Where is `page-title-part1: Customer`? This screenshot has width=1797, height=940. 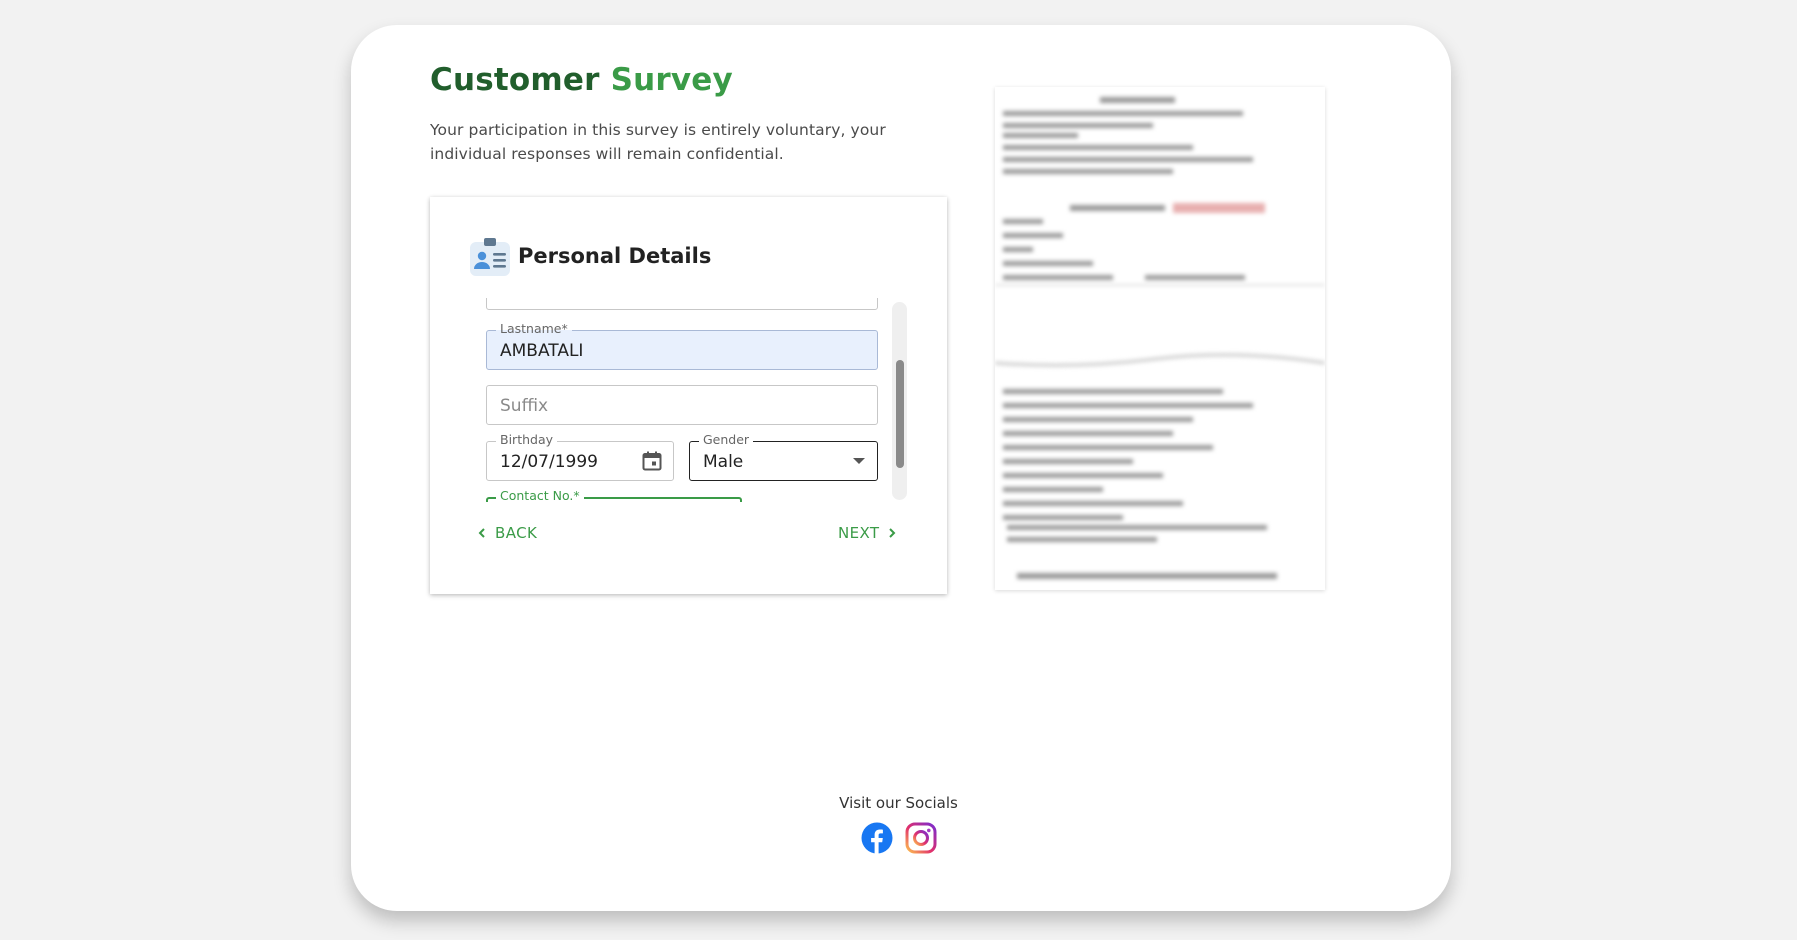
page-title-part1: Customer is located at coordinates (515, 80).